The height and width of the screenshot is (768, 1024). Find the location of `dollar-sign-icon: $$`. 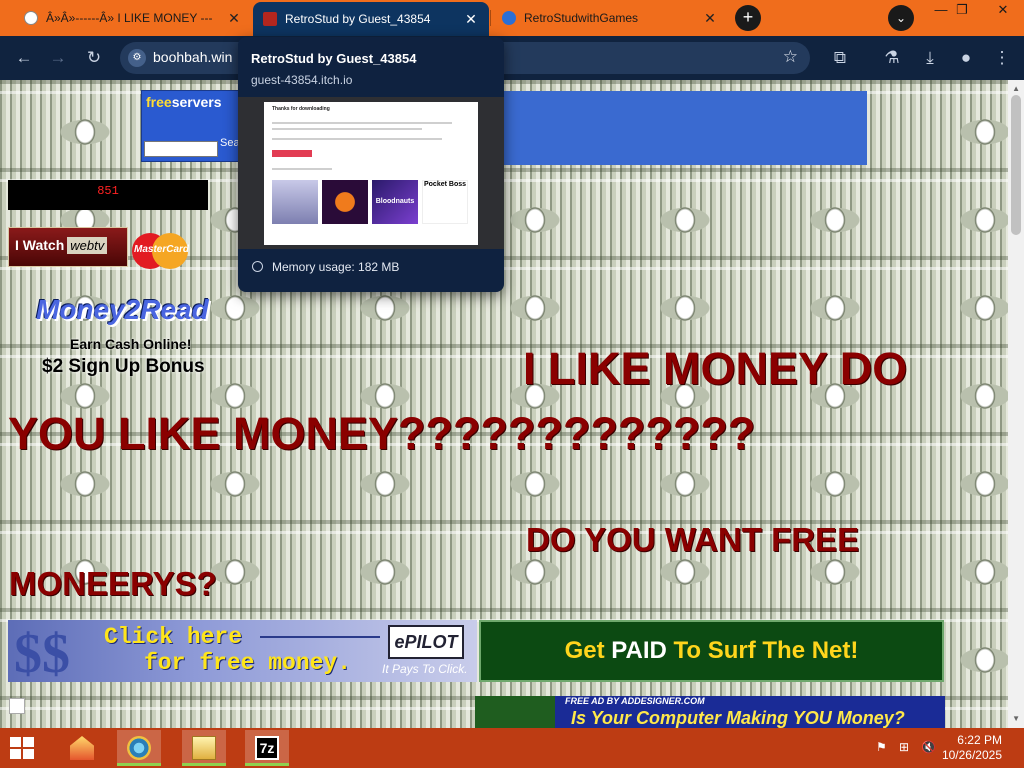

dollar-sign-icon: $$ is located at coordinates (42, 654).